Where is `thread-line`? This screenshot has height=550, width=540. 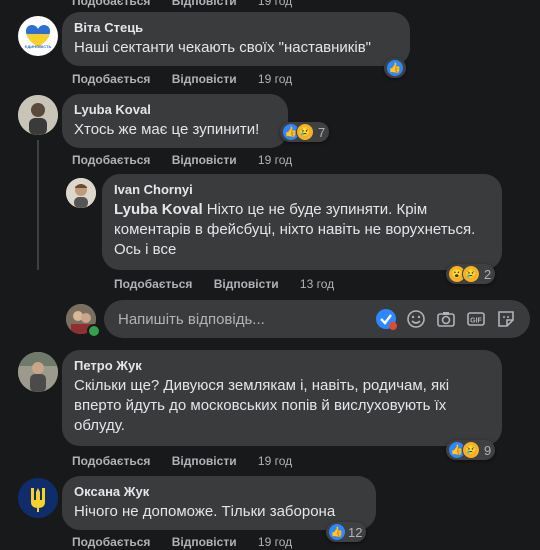
thread-line is located at coordinates (38, 205).